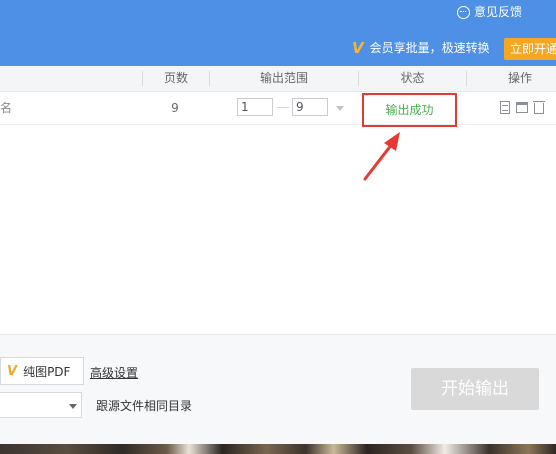 The image size is (556, 454). What do you see at coordinates (278, 33) in the screenshot?
I see `top-bar: 意见反馈 V 会员享批量，极速转换 立即开通` at bounding box center [278, 33].